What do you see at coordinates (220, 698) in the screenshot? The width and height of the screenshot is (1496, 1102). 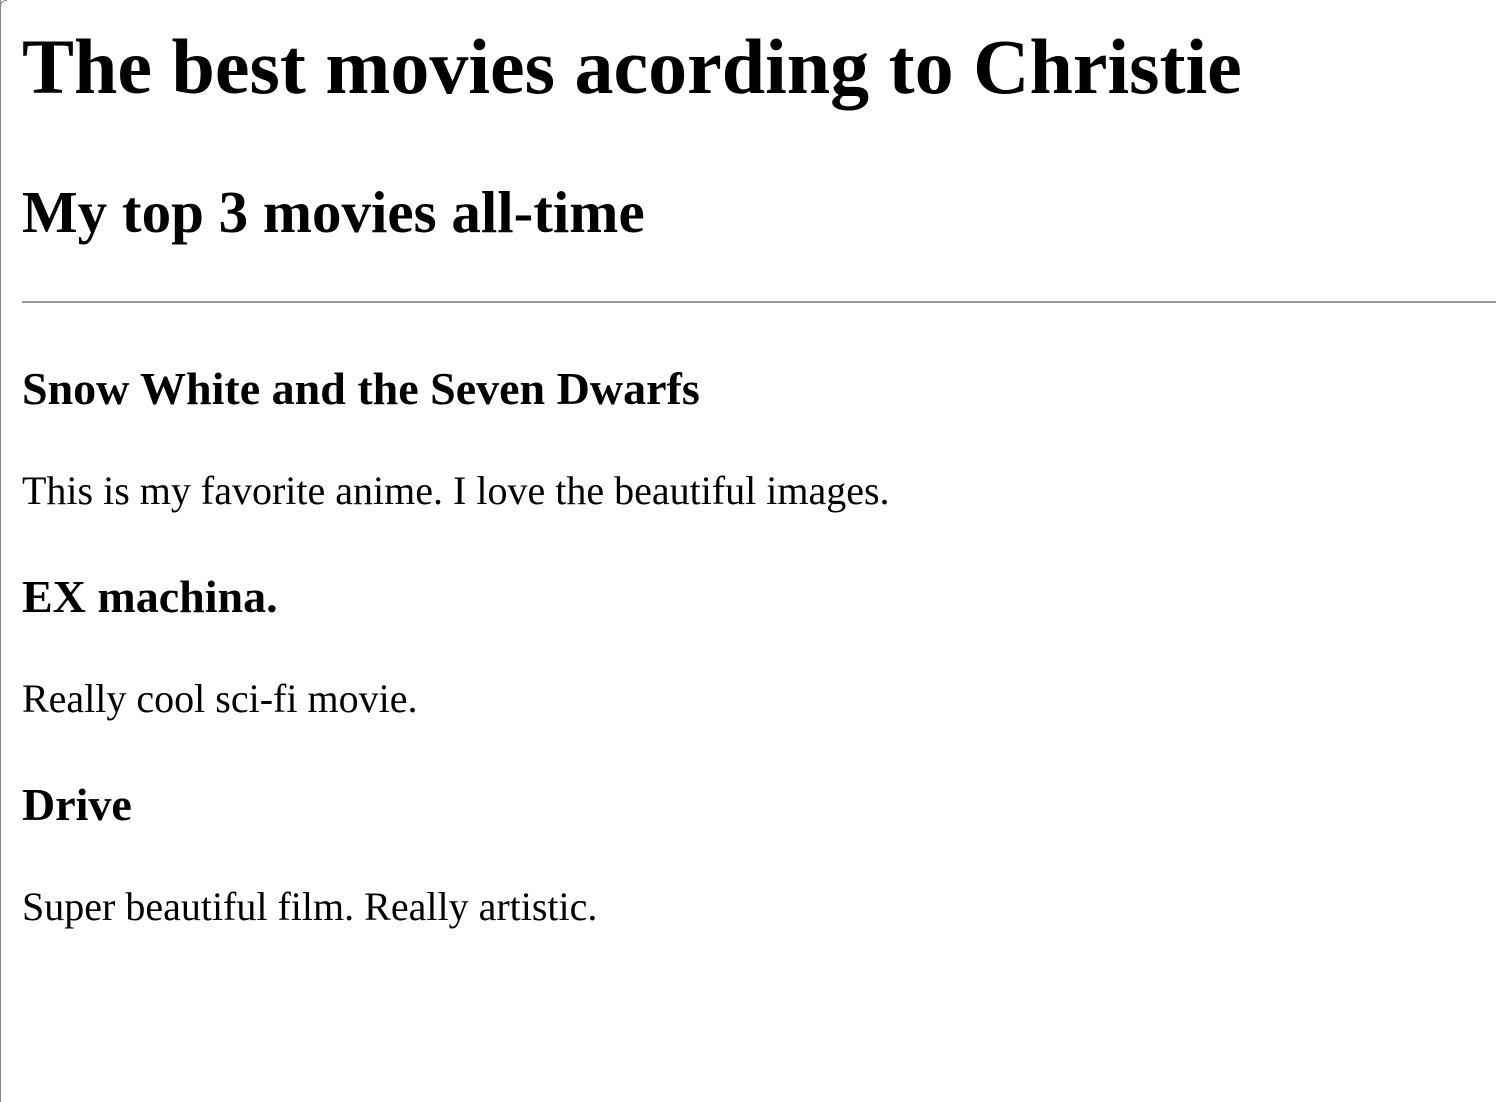 I see `movie-description-ex-machina: Really cool sci-fi movie.` at bounding box center [220, 698].